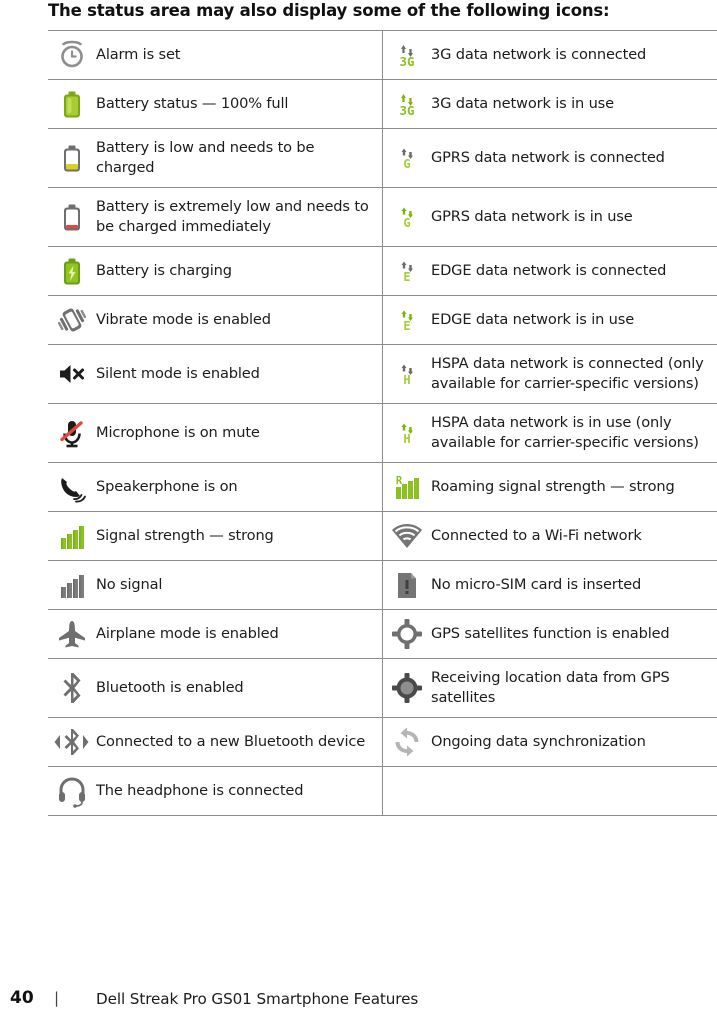 This screenshot has width=717, height=1028. What do you see at coordinates (407, 585) in the screenshot?
I see `no-sim-card-icon` at bounding box center [407, 585].